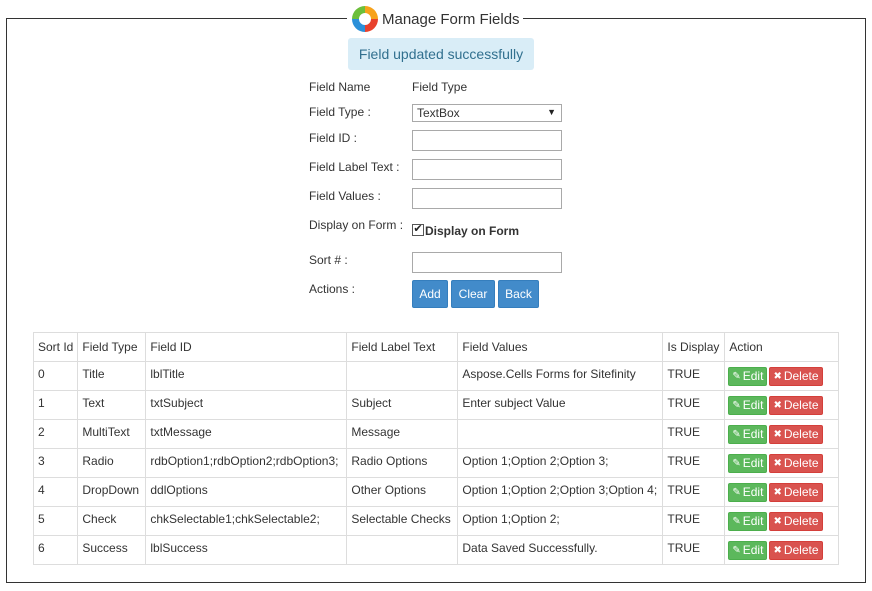 The width and height of the screenshot is (872, 591). What do you see at coordinates (112, 434) in the screenshot?
I see `field-type-cell: MultiText` at bounding box center [112, 434].